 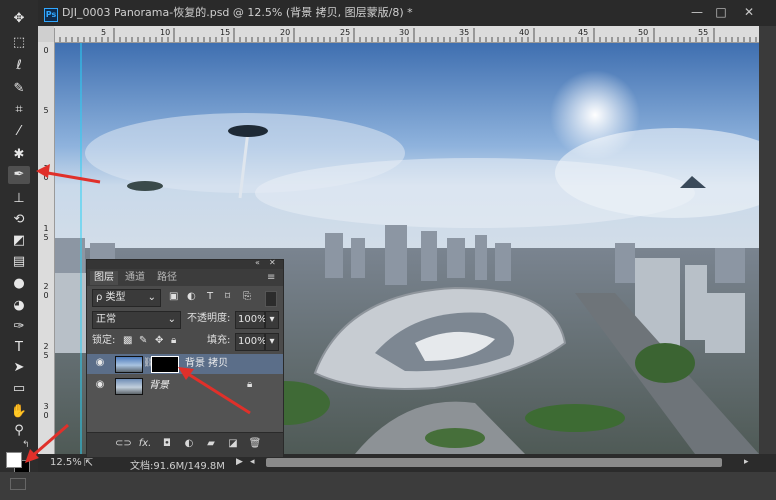 I want to click on maximize-button: □, so click(x=721, y=12).